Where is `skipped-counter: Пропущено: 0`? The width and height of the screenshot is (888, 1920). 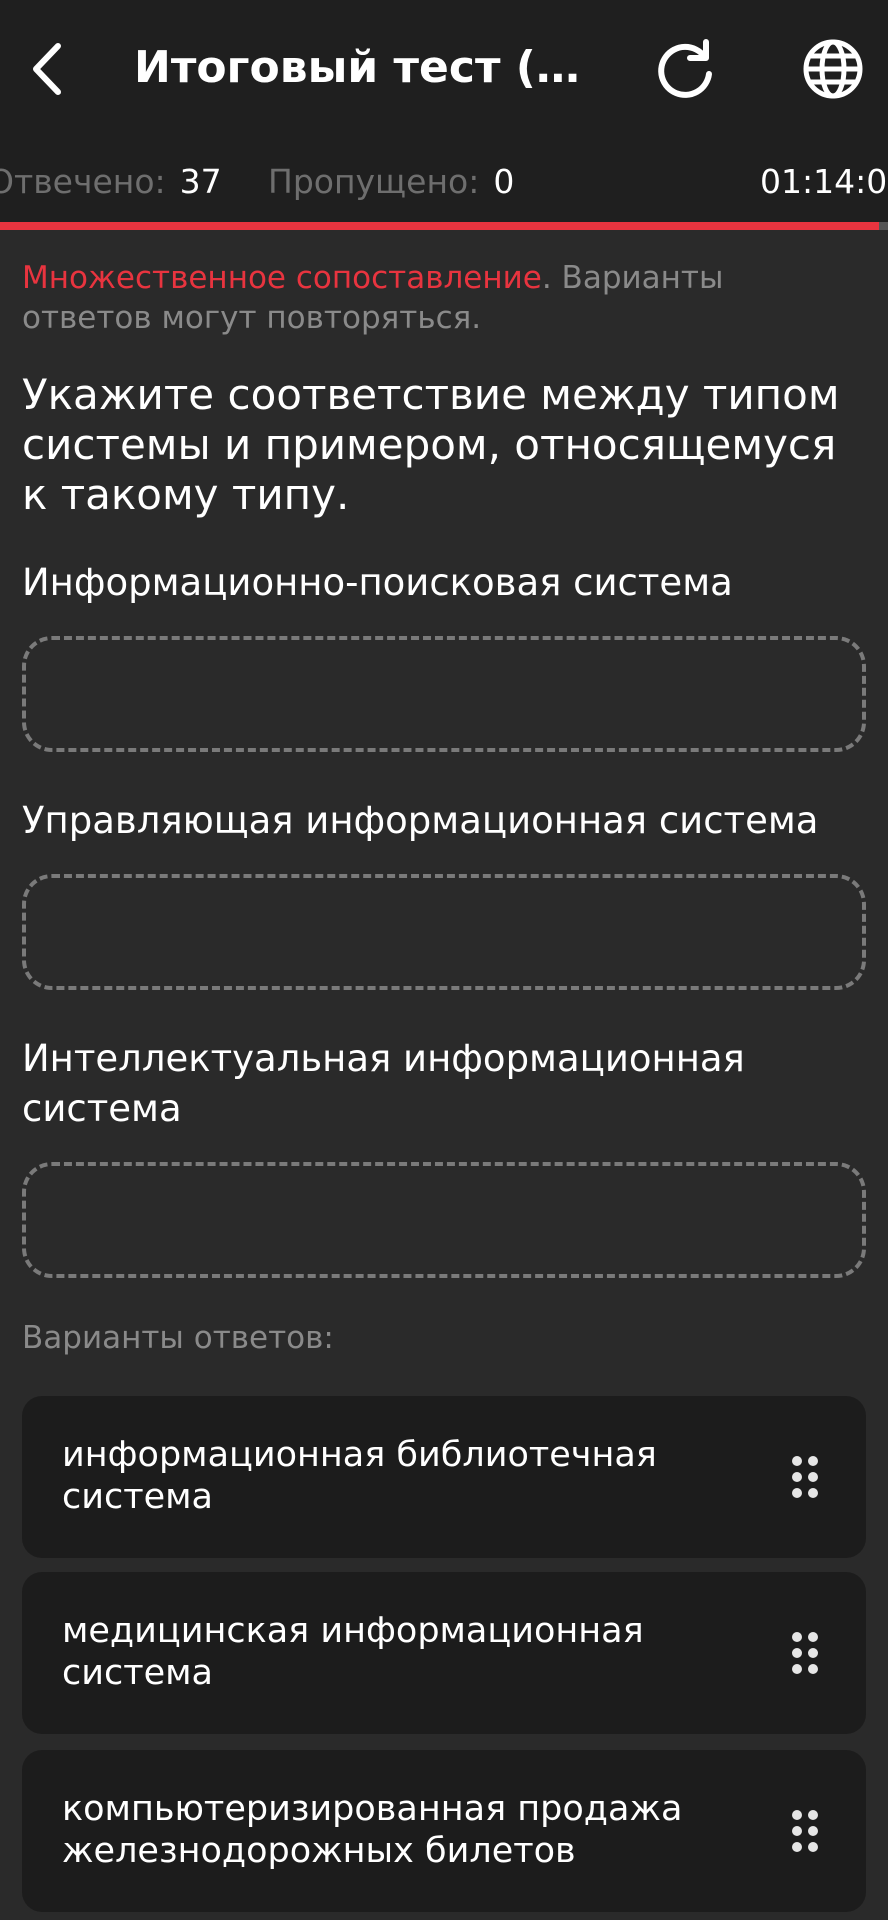 skipped-counter: Пропущено: 0 is located at coordinates (391, 182).